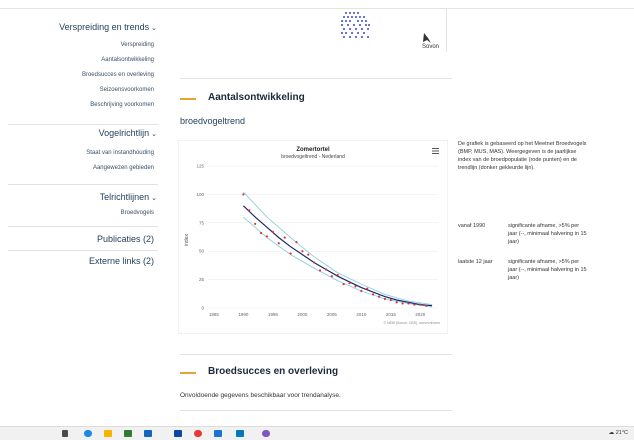 The height and width of the screenshot is (440, 634). Describe the element at coordinates (127, 60) in the screenshot. I see `sidebar-item-aantalsontwikkeling: Aantalsontwikkeling` at that location.